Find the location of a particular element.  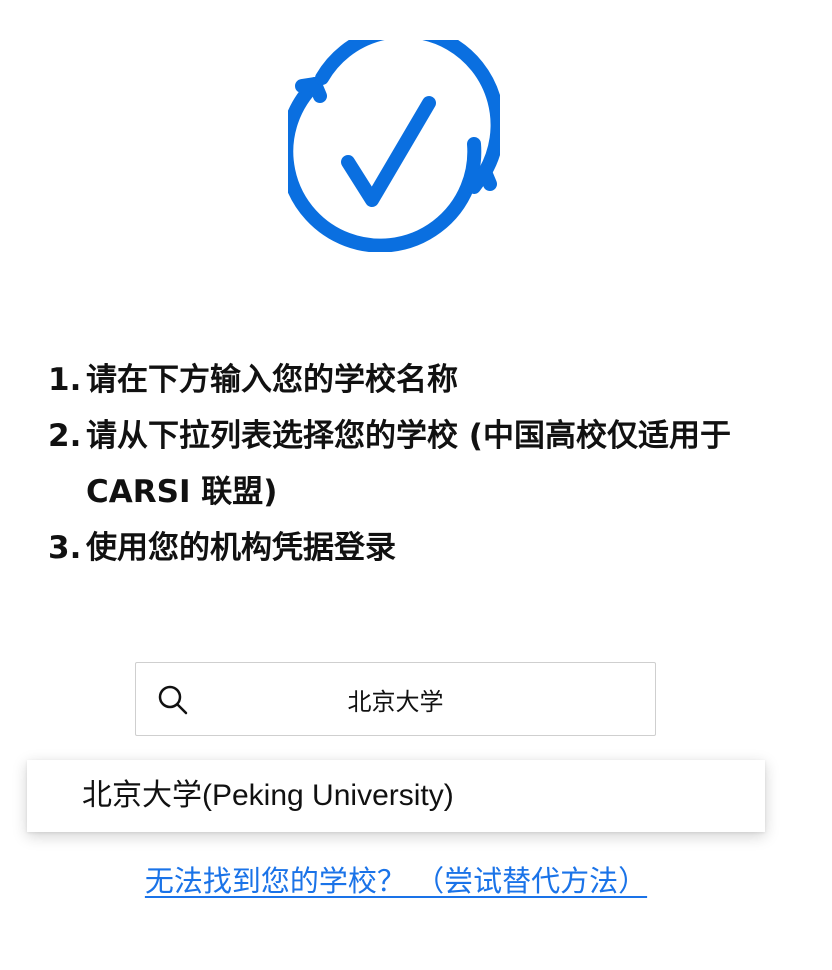

instruction-number: 1. is located at coordinates (65, 380).